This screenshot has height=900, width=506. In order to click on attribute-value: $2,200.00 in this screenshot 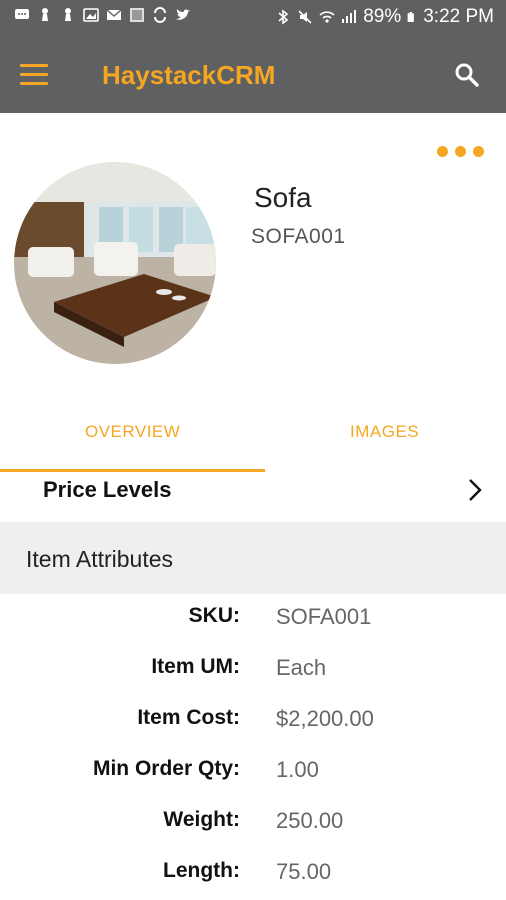, I will do `click(325, 718)`.